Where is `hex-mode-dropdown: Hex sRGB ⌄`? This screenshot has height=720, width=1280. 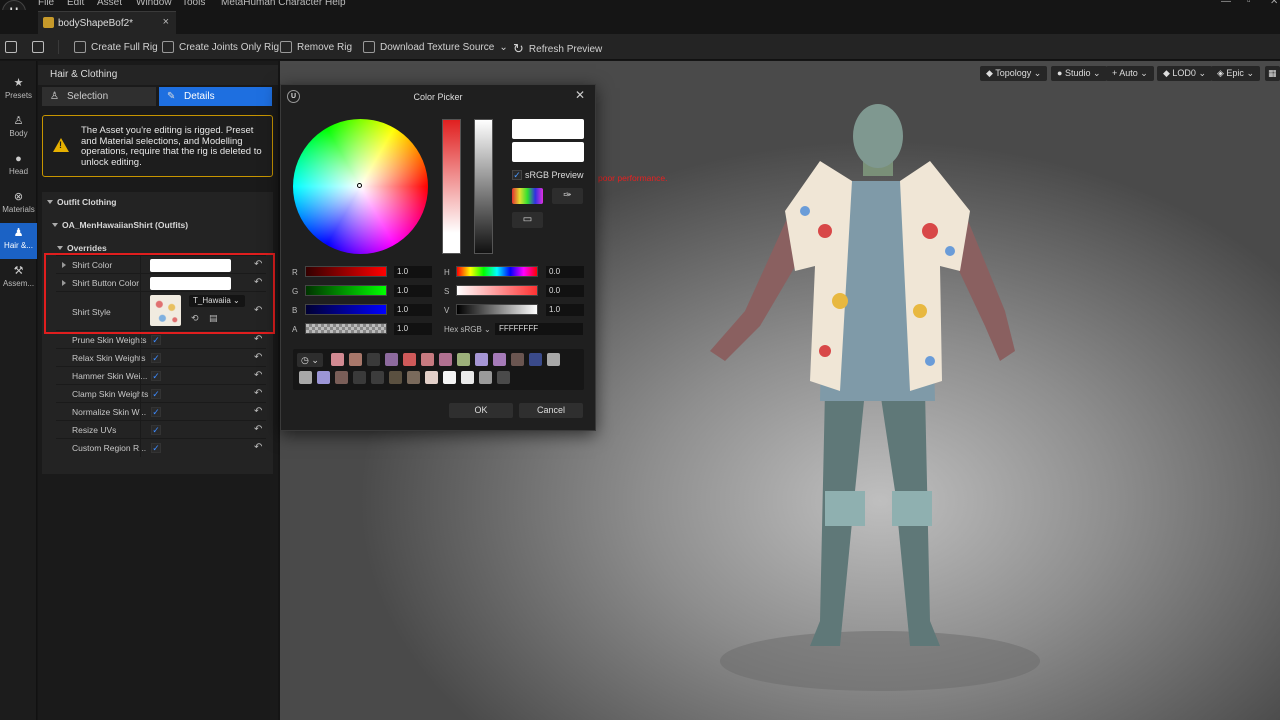 hex-mode-dropdown: Hex sRGB ⌄ is located at coordinates (467, 329).